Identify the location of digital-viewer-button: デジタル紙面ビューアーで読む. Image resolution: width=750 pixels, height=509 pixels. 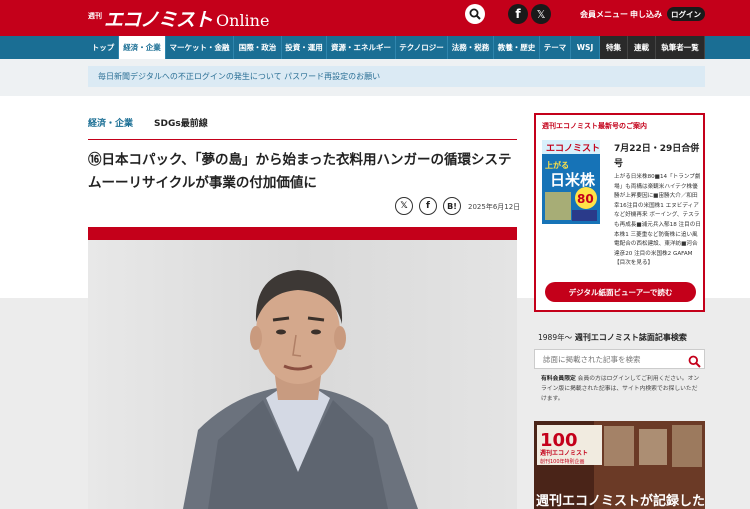
(620, 292).